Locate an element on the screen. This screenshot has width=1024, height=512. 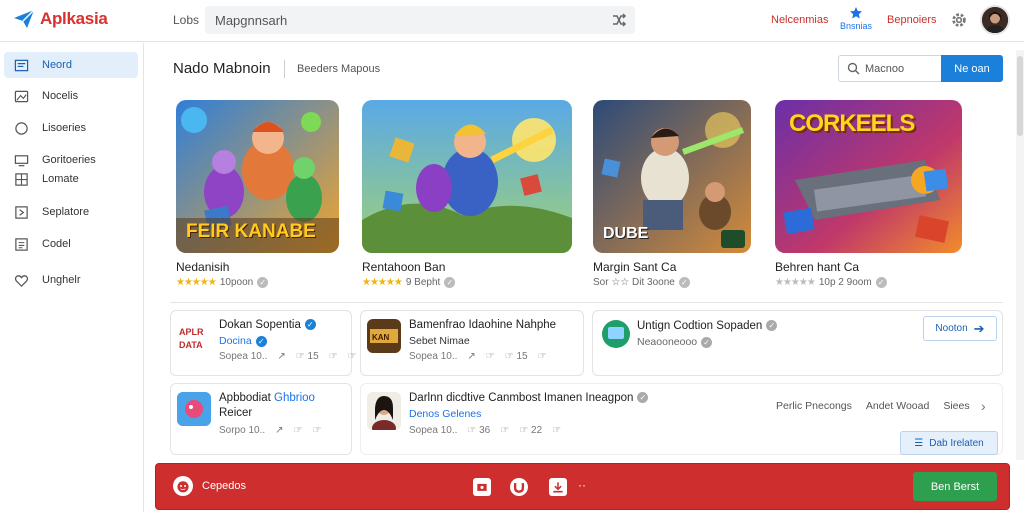
filter-placeholder: Macnoo is located at coordinates (885, 69).